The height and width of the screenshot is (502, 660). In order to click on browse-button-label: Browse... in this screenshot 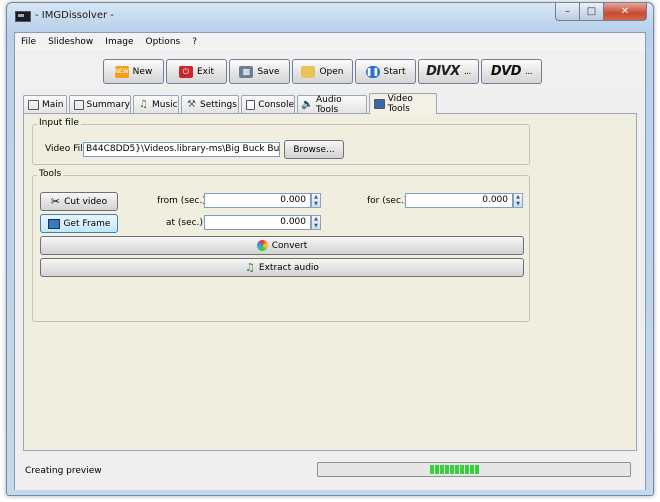, I will do `click(314, 149)`.